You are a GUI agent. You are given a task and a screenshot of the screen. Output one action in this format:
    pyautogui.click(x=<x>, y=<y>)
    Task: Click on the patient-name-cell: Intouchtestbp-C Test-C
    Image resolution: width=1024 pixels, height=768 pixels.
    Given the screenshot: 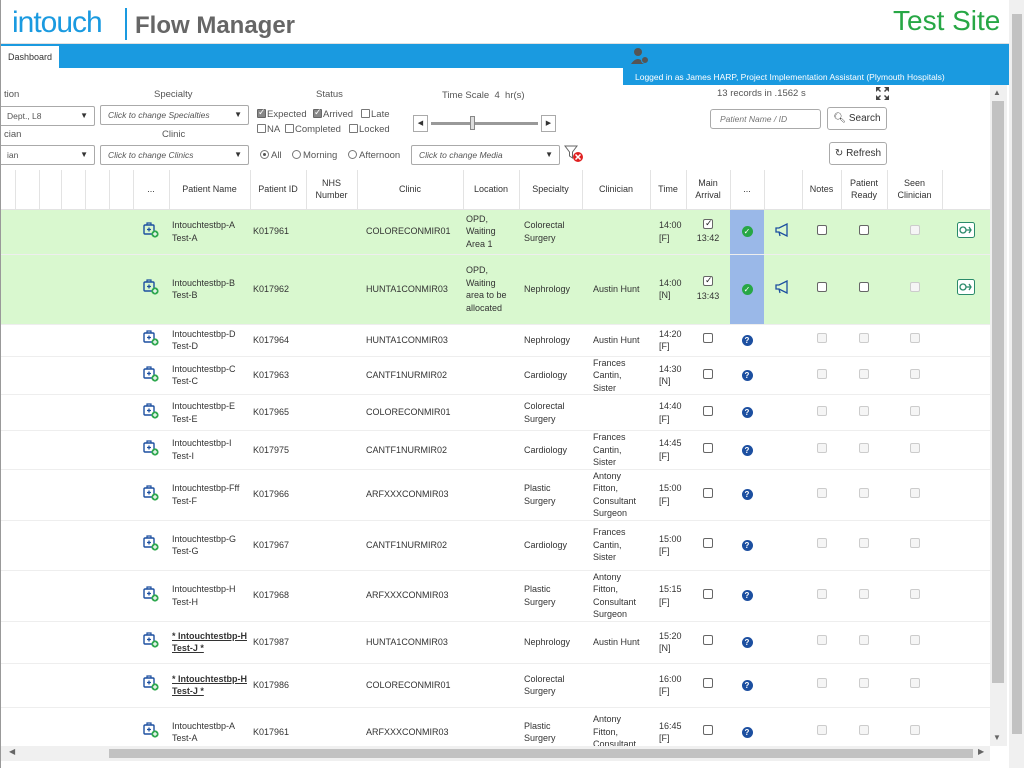 What is the action you would take?
    pyautogui.click(x=209, y=375)
    